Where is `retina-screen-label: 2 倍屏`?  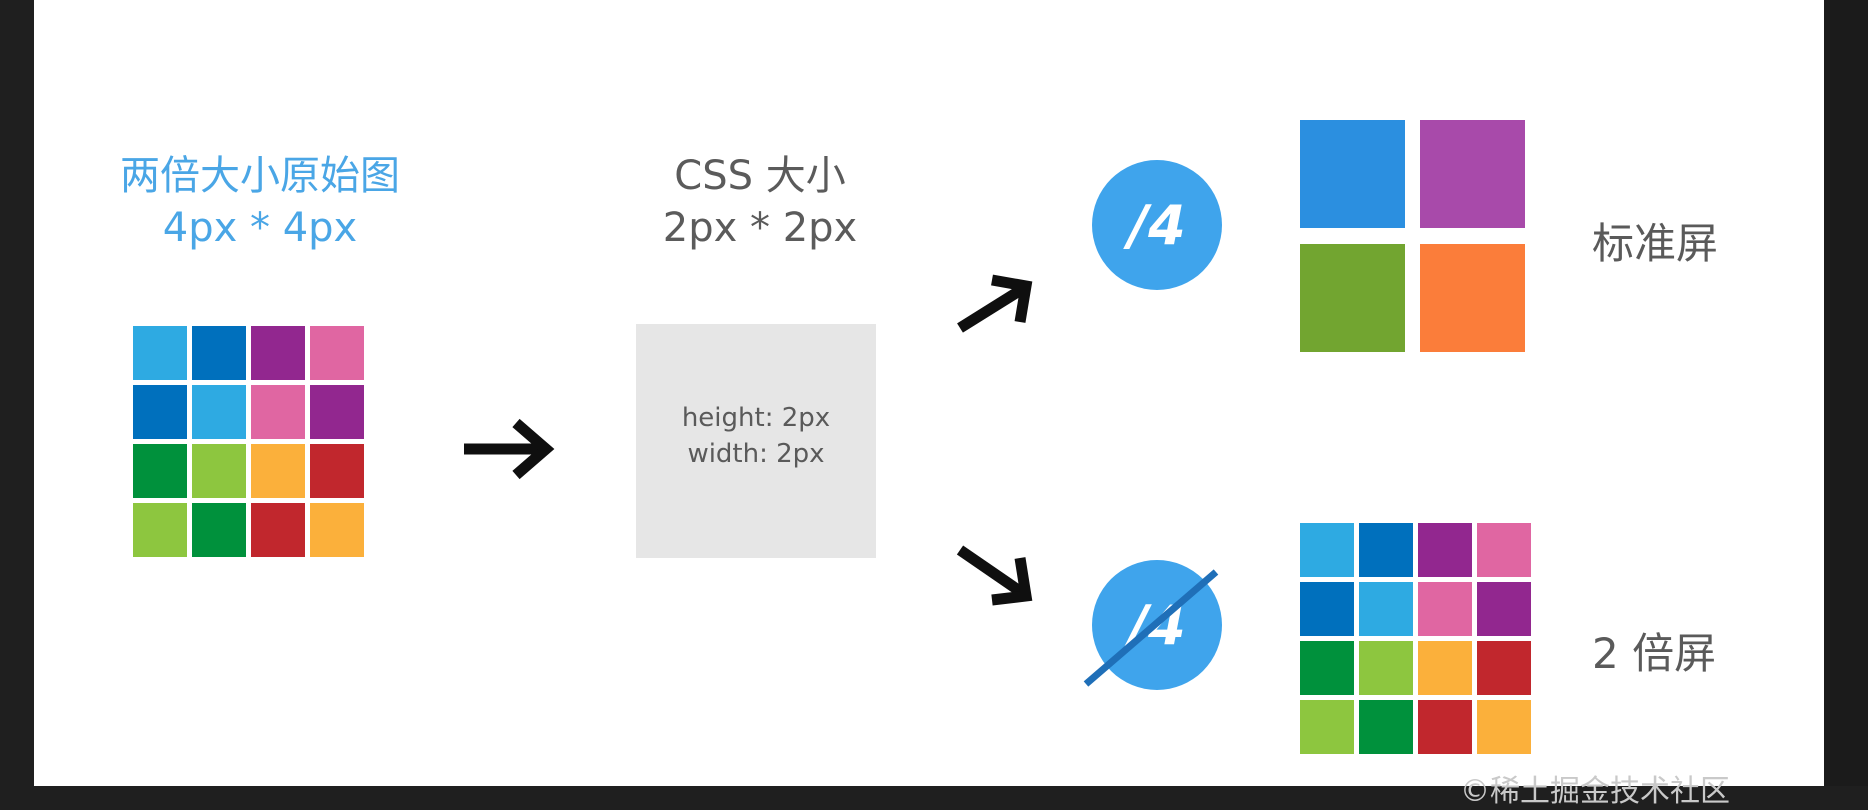 retina-screen-label: 2 倍屏 is located at coordinates (1654, 653).